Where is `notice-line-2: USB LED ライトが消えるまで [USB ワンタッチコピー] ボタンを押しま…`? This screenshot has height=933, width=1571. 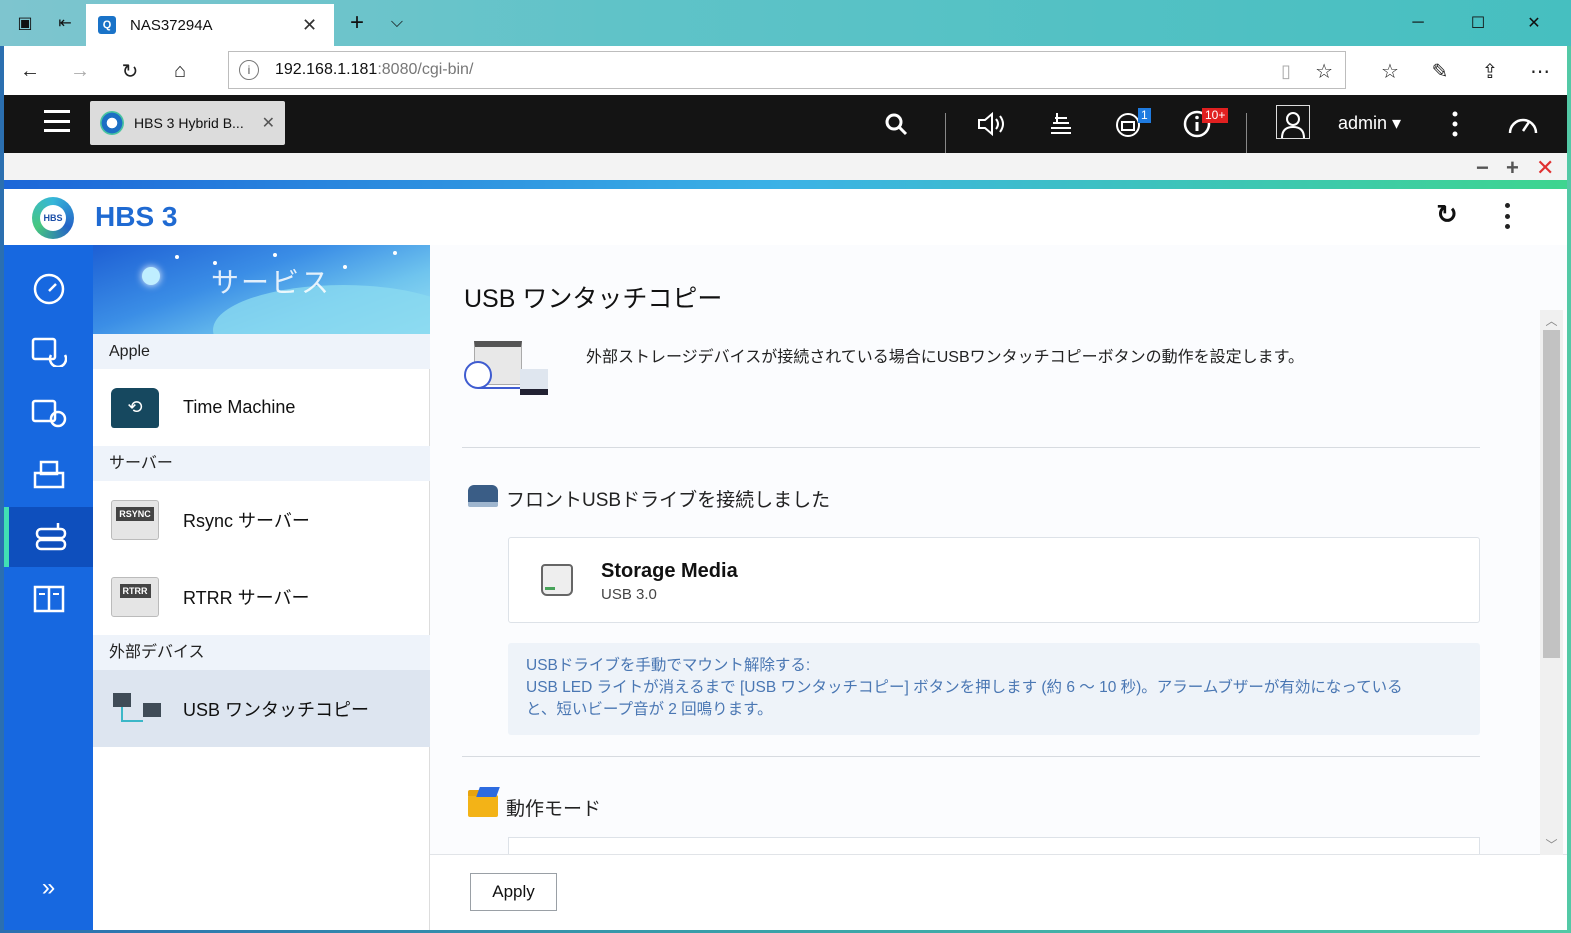 notice-line-2: USB LED ライトが消えるまで [USB ワンタッチコピー] ボタンを押しま… is located at coordinates (964, 687).